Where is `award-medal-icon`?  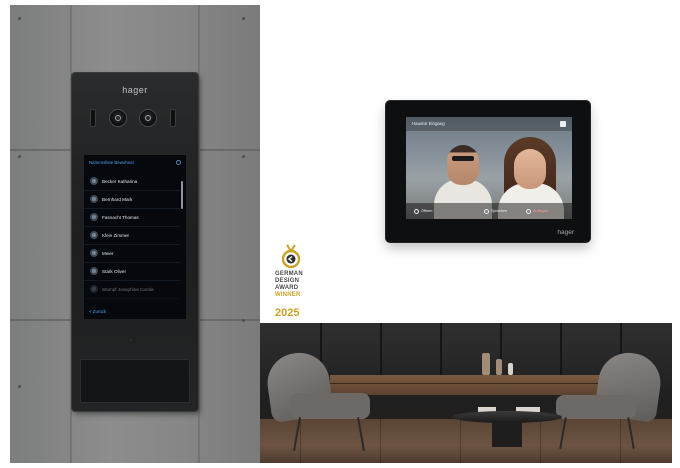
award-medal-icon is located at coordinates (291, 256).